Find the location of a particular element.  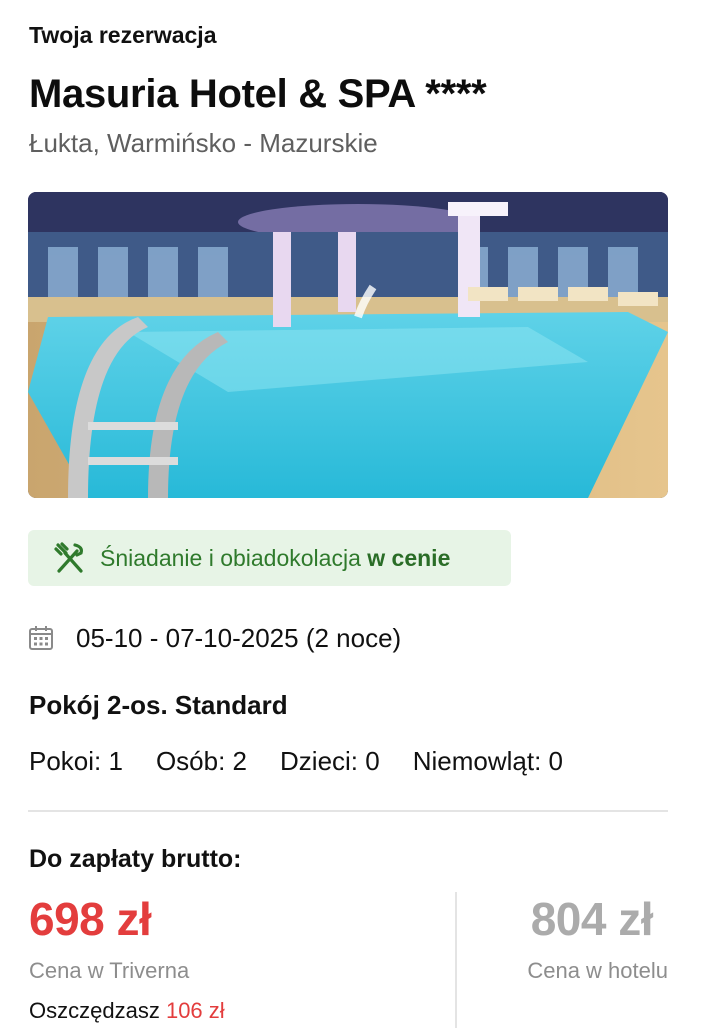

occupancy-row: Pokoi: 1 Osób: 2 Dzieci: 0 Niemowląt: 0 is located at coordinates (312, 761).